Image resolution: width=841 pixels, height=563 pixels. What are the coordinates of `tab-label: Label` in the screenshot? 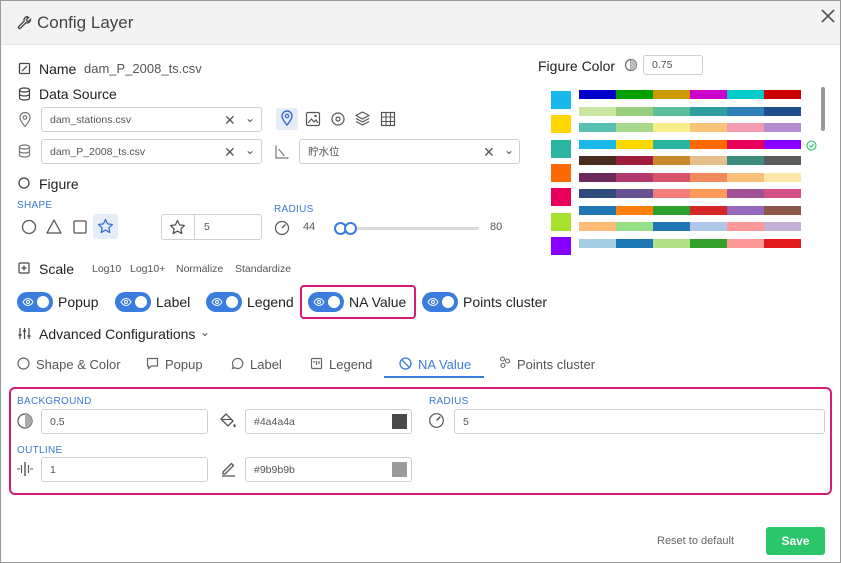 It's located at (266, 364).